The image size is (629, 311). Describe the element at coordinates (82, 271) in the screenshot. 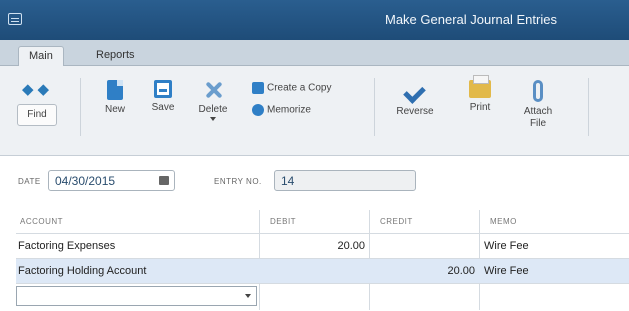

I see `account-cell: Factoring Holding Account` at that location.